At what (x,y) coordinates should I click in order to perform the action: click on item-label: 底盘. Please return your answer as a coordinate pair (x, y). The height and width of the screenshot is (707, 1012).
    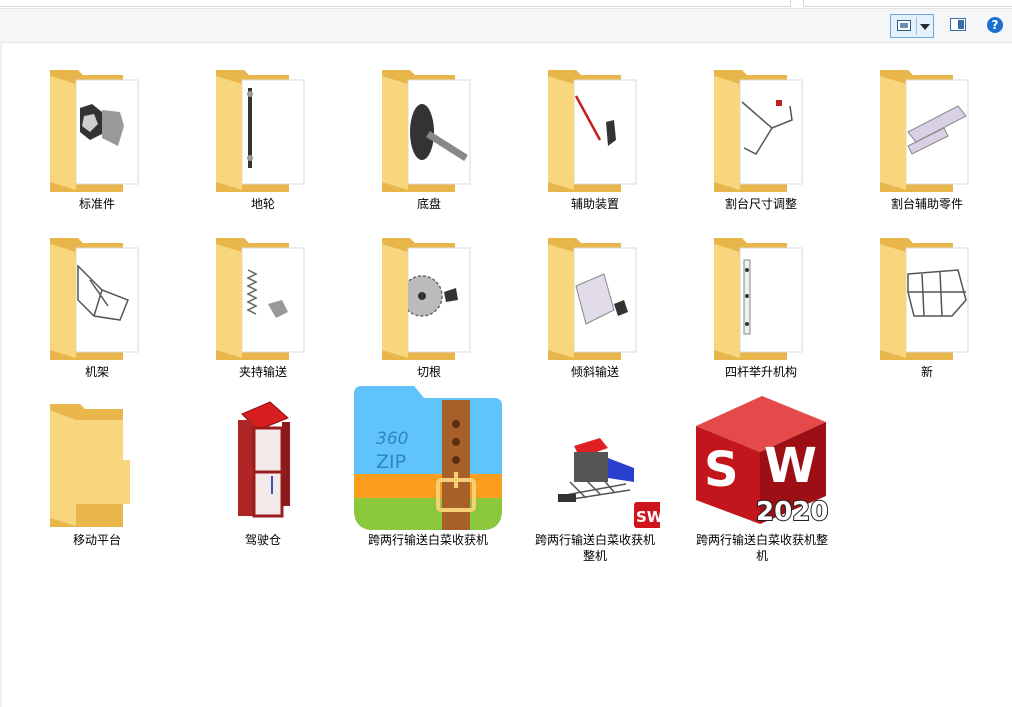
    Looking at the image, I should click on (428, 204).